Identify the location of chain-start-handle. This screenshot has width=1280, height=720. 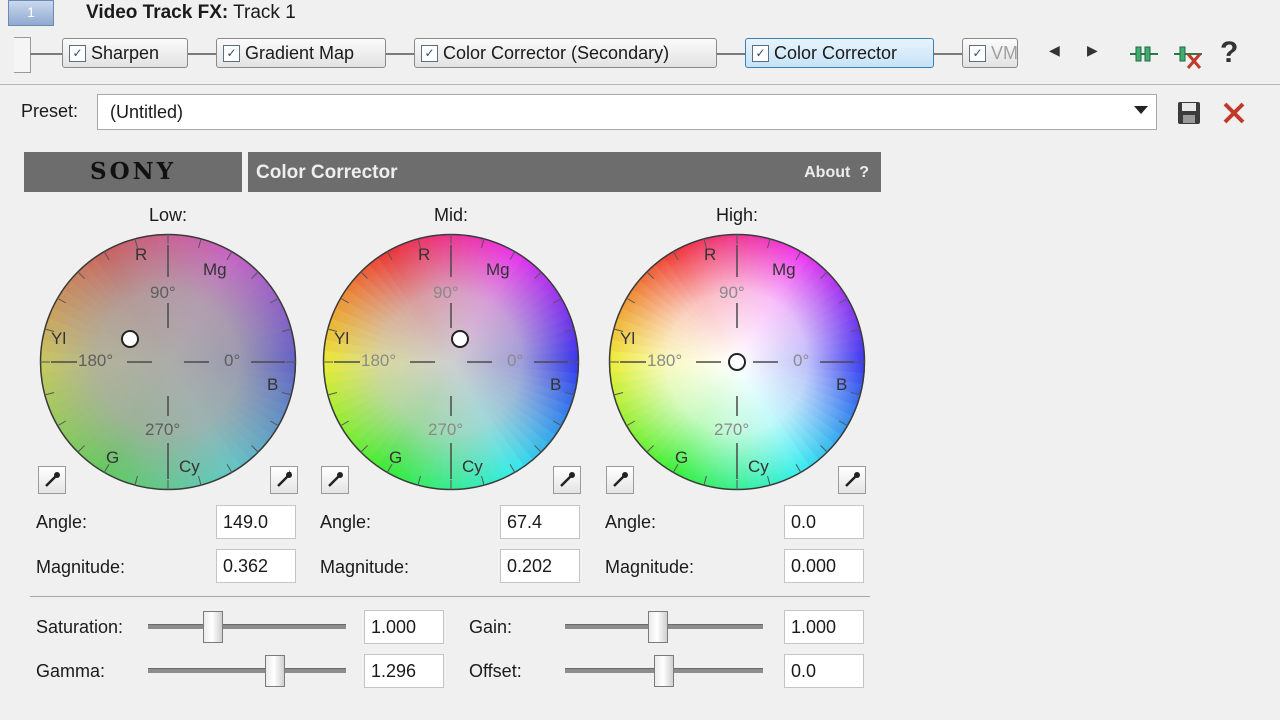
(22, 55).